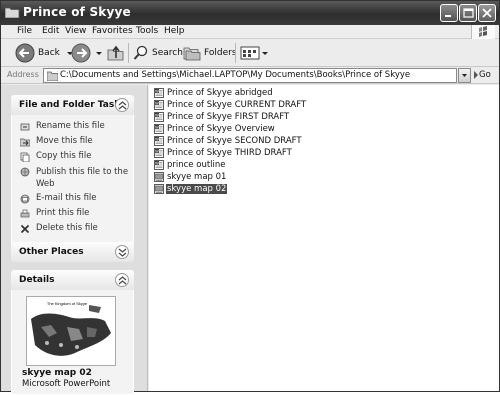  Describe the element at coordinates (75, 31) in the screenshot. I see `menu-view: View` at that location.